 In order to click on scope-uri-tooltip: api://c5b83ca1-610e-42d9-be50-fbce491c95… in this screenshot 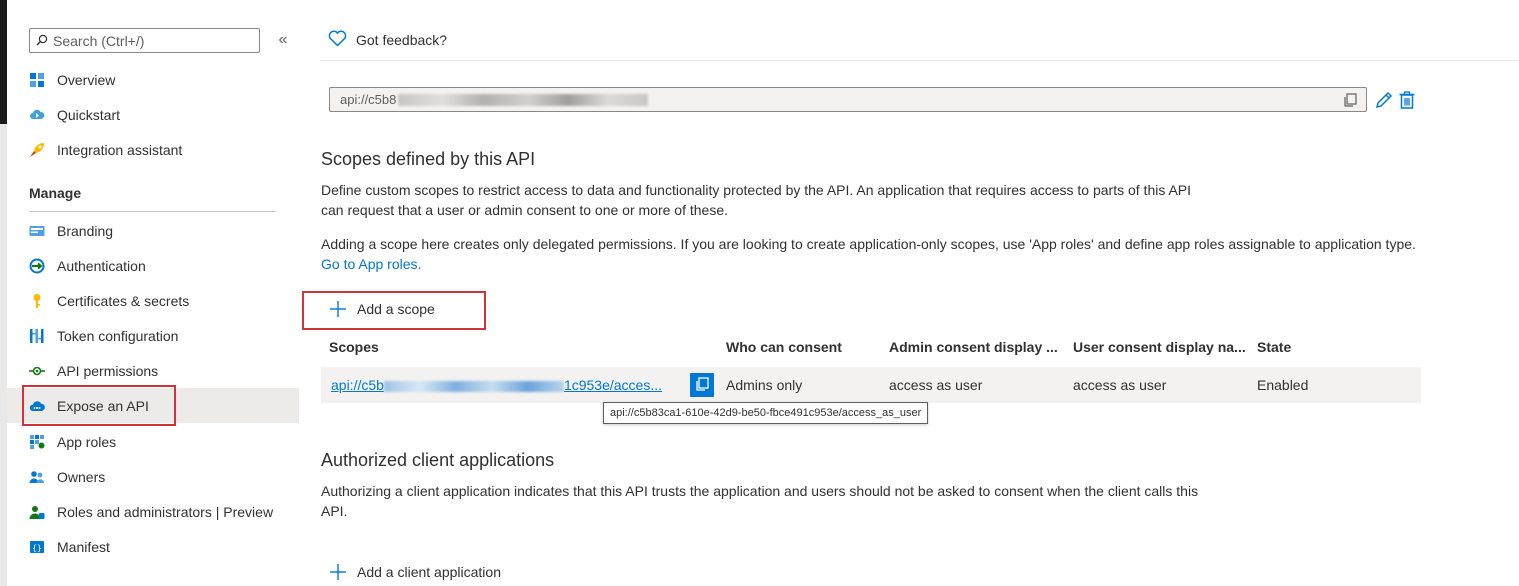, I will do `click(766, 413)`.